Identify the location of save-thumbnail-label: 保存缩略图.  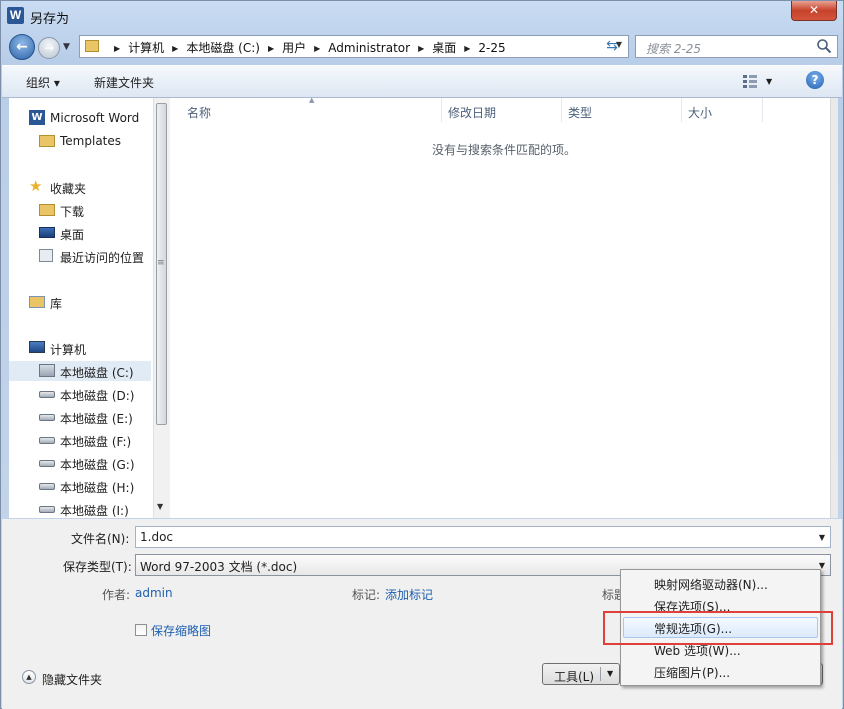
(181, 630).